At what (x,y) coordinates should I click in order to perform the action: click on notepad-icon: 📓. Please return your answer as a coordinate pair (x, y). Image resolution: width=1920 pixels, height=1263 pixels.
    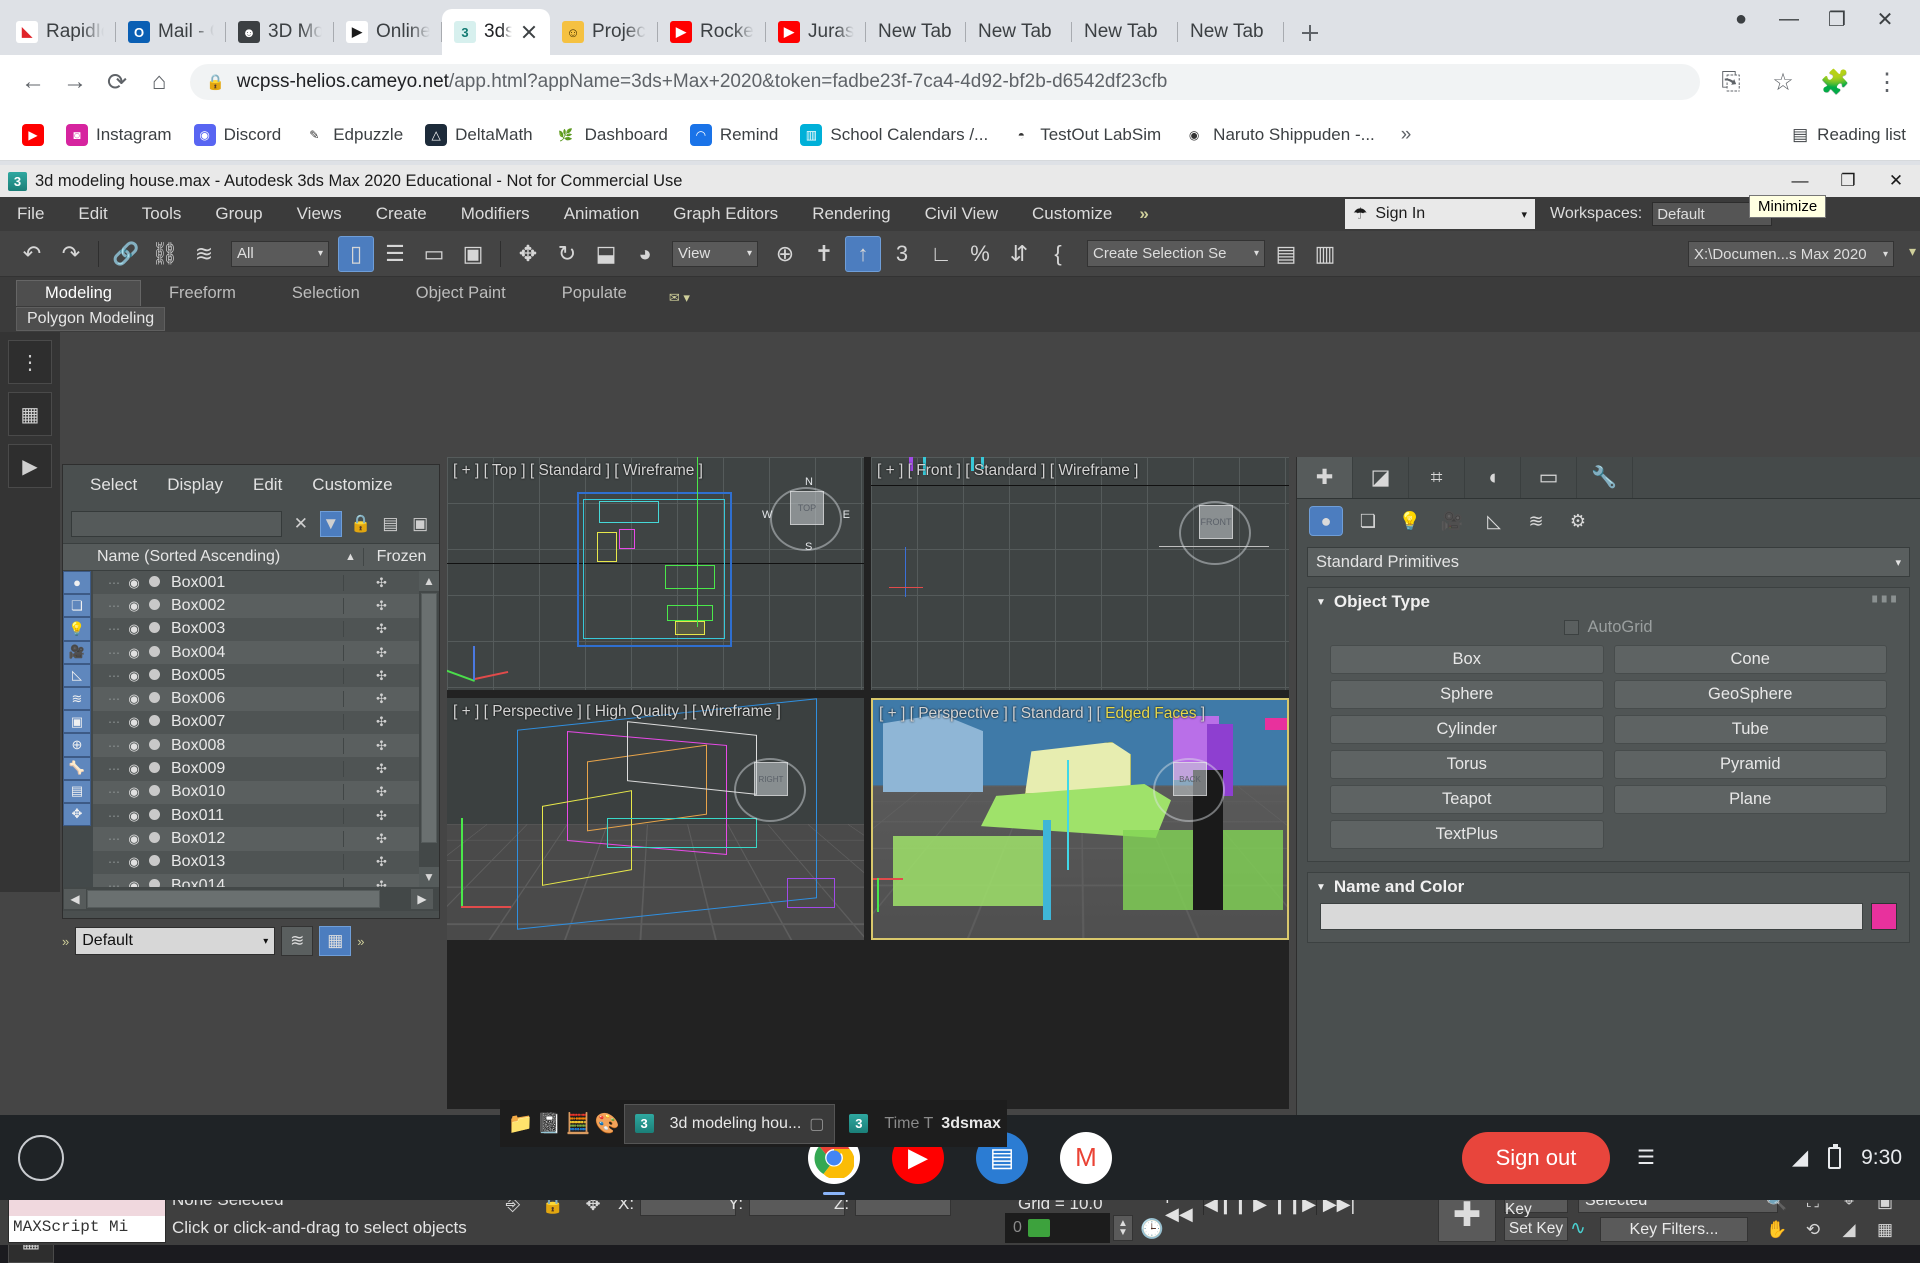
    Looking at the image, I should click on (549, 1124).